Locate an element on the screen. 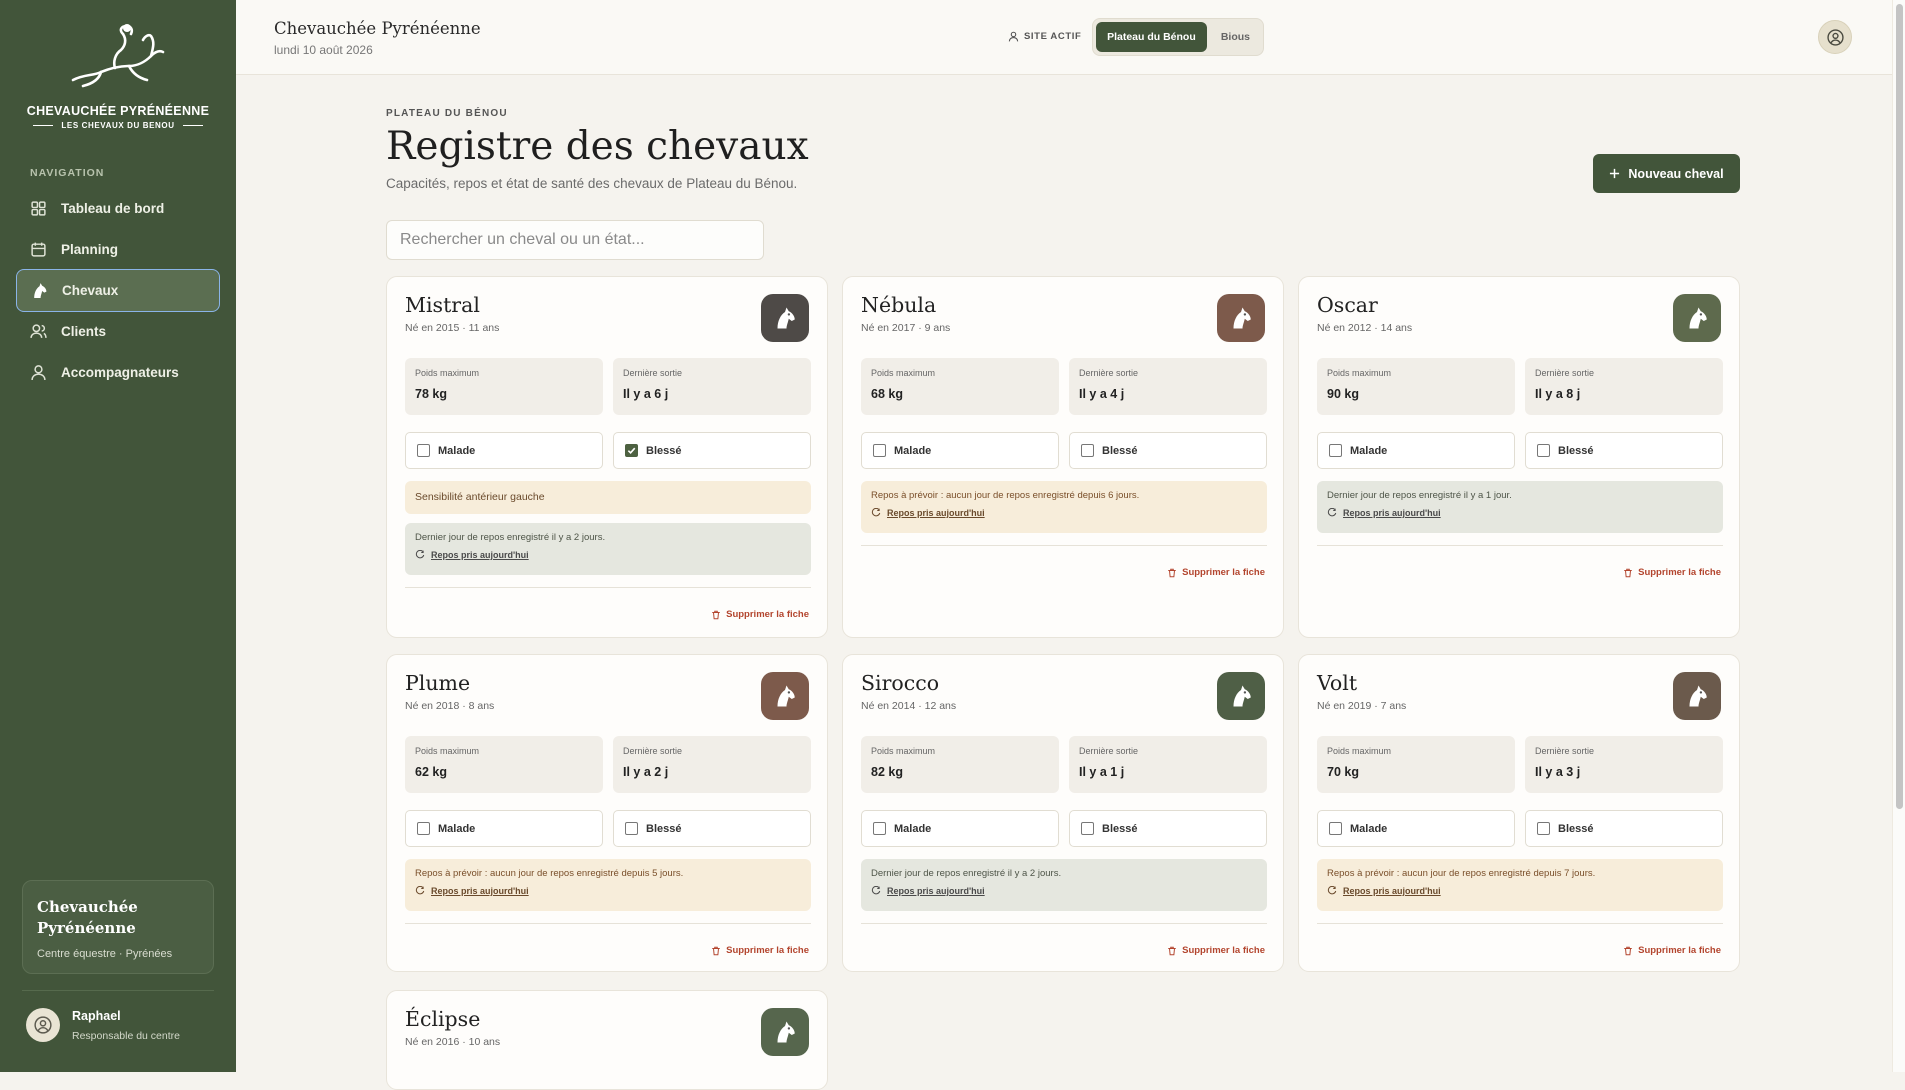 Image resolution: width=1905 pixels, height=1090 pixels. sidebar-item-label: Clients is located at coordinates (84, 331).